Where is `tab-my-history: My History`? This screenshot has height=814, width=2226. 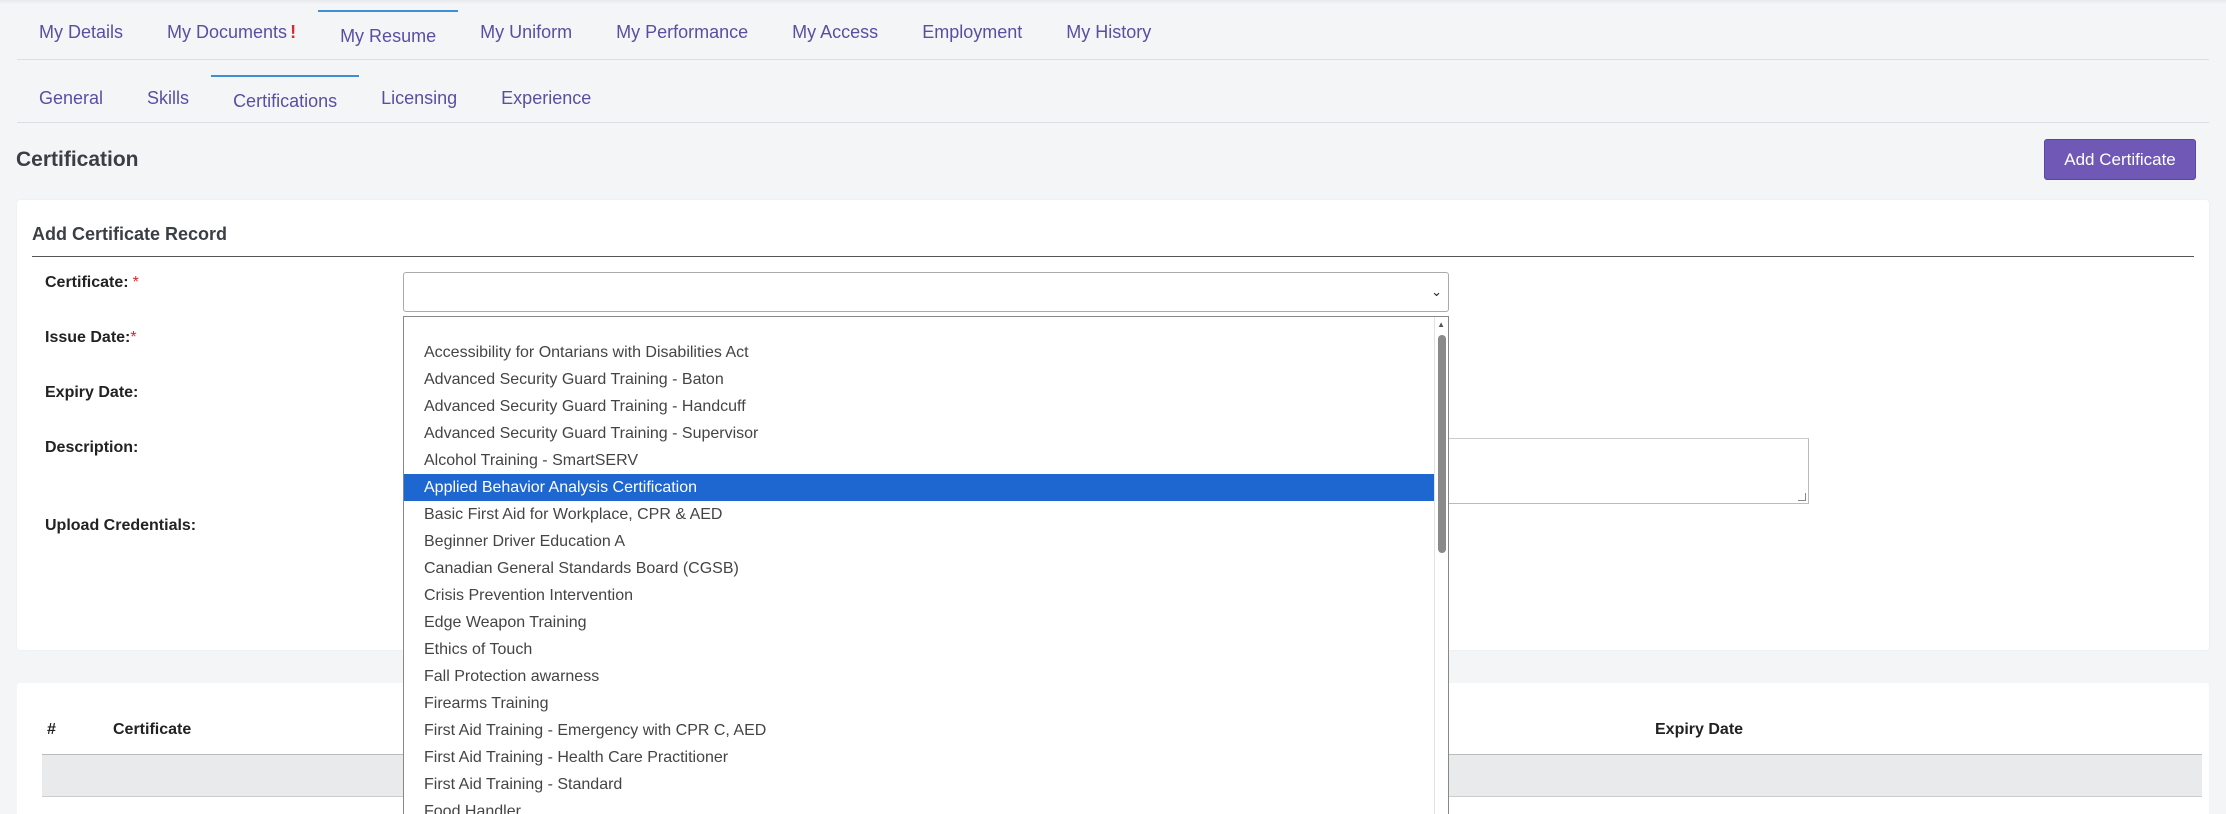
tab-my-history: My History is located at coordinates (1108, 35).